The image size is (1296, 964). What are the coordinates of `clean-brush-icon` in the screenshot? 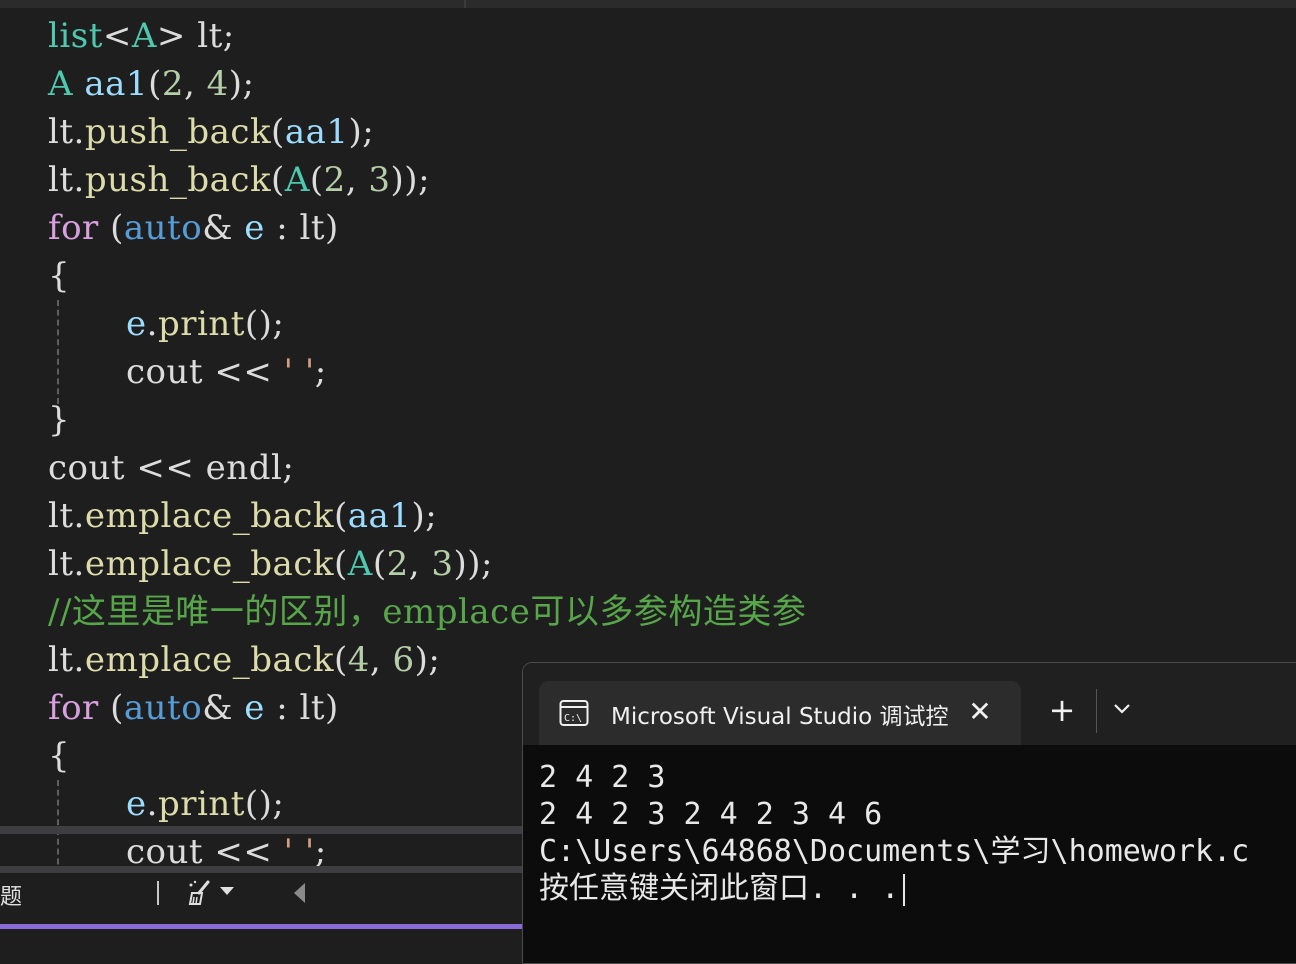 It's located at (200, 893).